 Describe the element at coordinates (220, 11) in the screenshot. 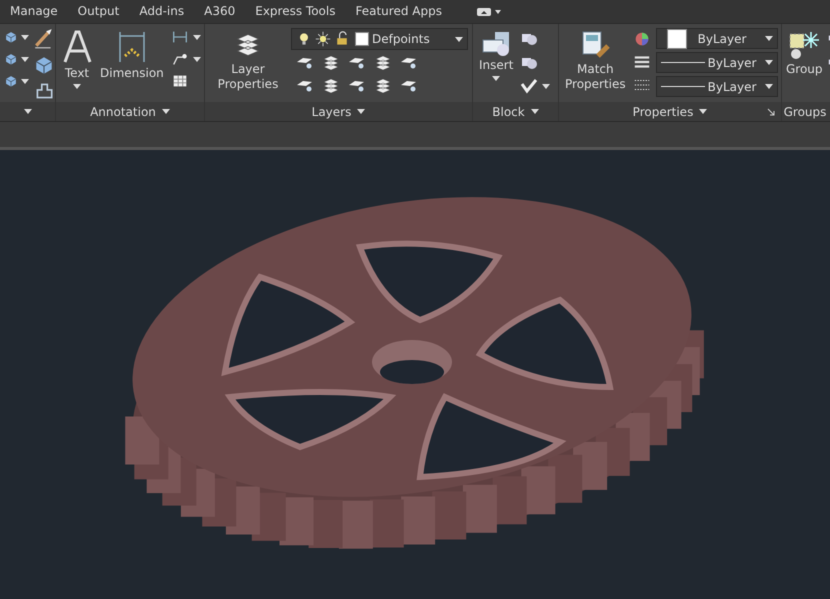

I see `ribbon-tab: A360` at that location.